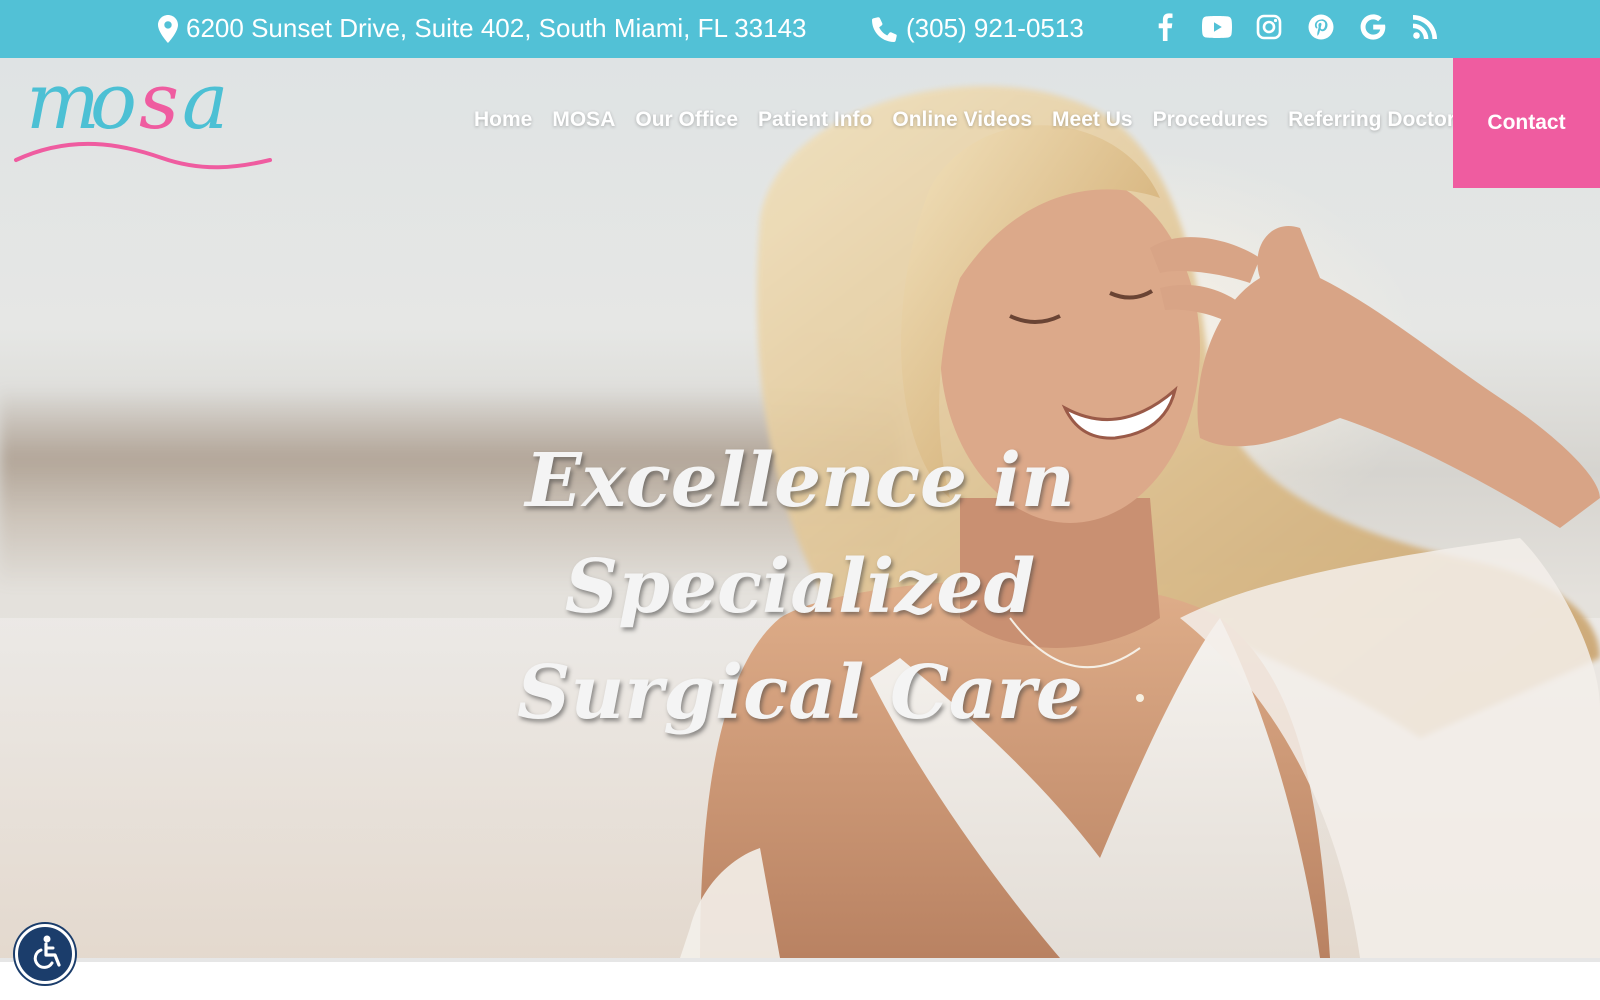  What do you see at coordinates (1321, 27) in the screenshot?
I see `pinterest-icon` at bounding box center [1321, 27].